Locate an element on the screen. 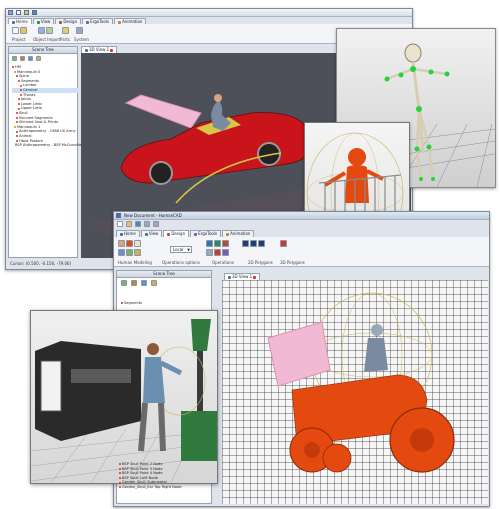 Image resolution: width=500 pixels, height=509 pixels. move-button is located at coordinates (209, 243).